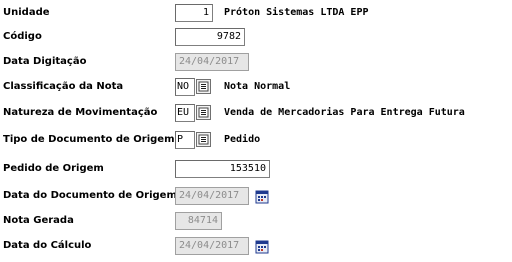 This screenshot has width=512, height=262. Describe the element at coordinates (89, 139) in the screenshot. I see `tipo-documento-label: Tipo de Documento de Origem` at that location.